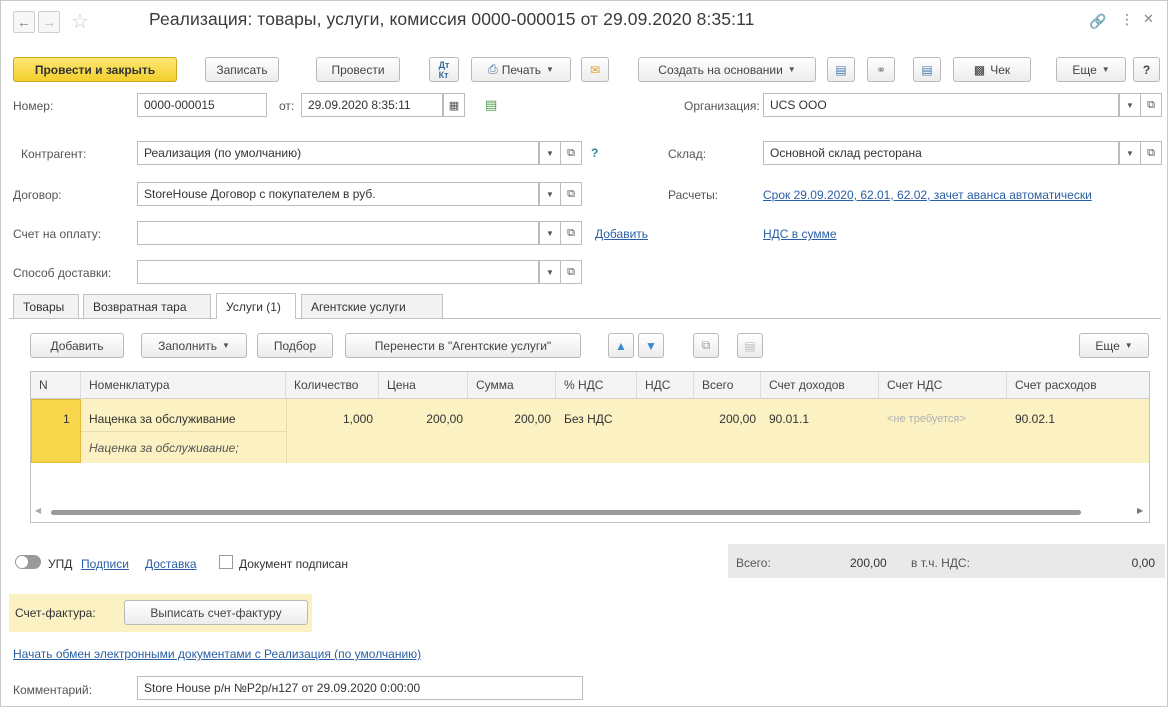  I want to click on forward-button: →, so click(49, 22).